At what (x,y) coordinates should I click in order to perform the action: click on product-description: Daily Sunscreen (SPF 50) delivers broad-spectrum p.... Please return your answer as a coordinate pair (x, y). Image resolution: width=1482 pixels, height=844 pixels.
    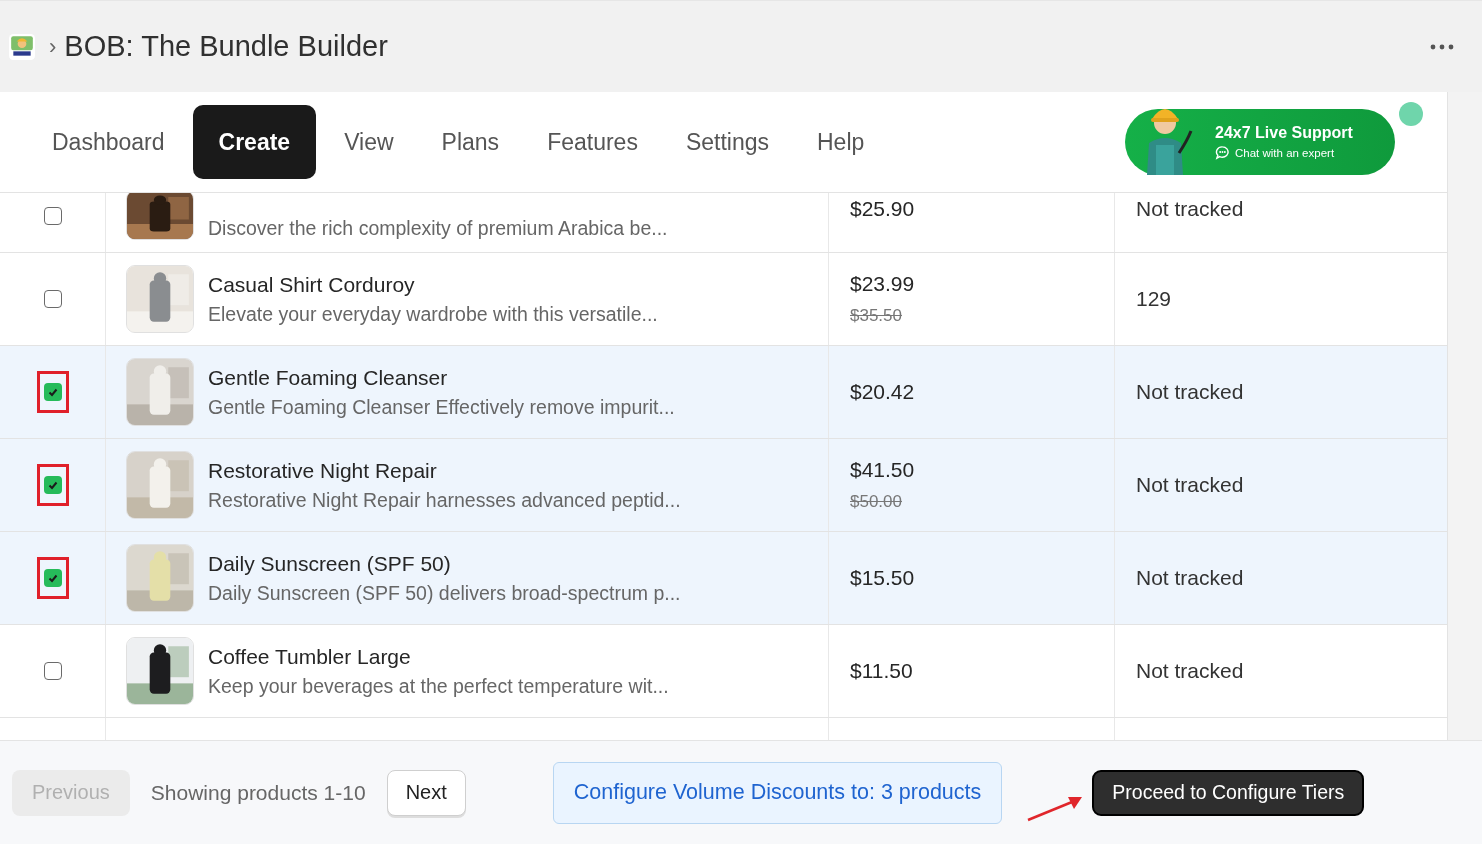
    Looking at the image, I should click on (444, 593).